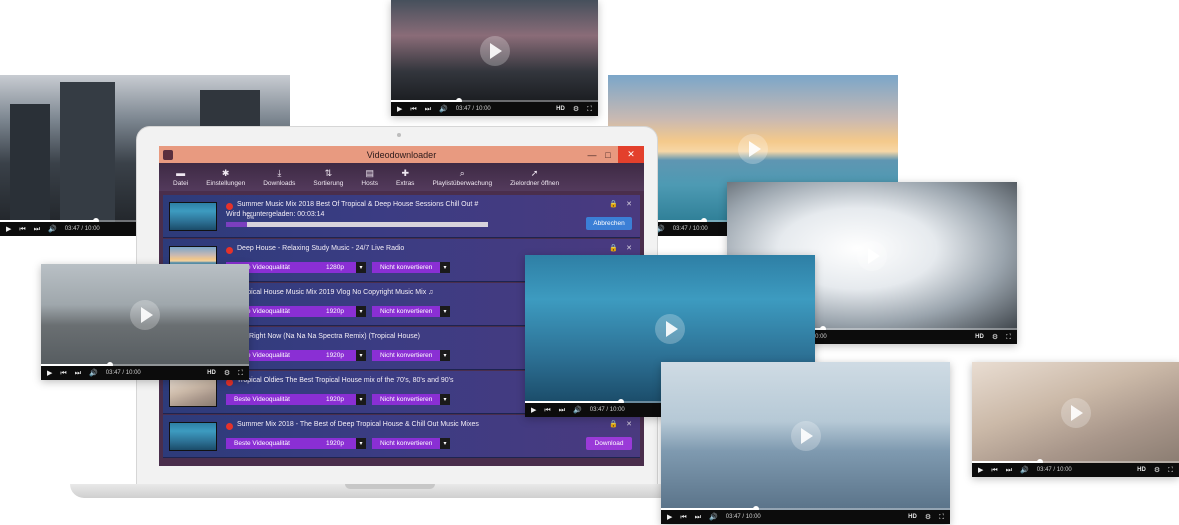  Describe the element at coordinates (225, 177) in the screenshot. I see `toolbar-einstellungen: ✱ Einstellungen` at that location.